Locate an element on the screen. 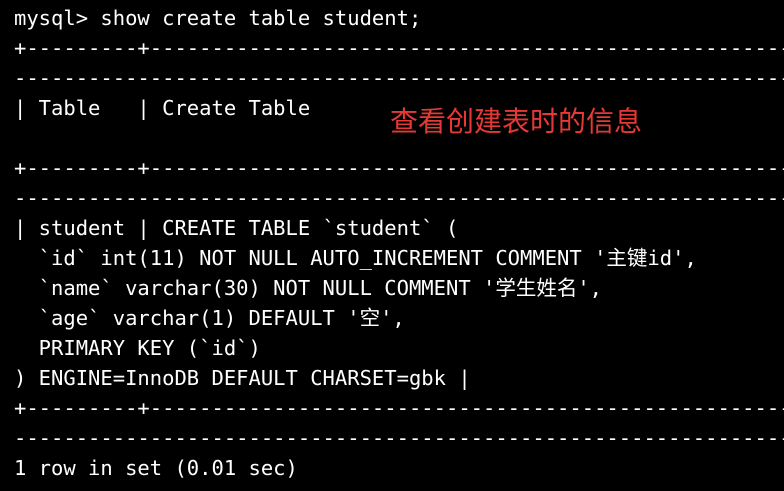 The height and width of the screenshot is (491, 784). result-row-line: `age` varchar(1) DEFAULT '空', is located at coordinates (209, 318).